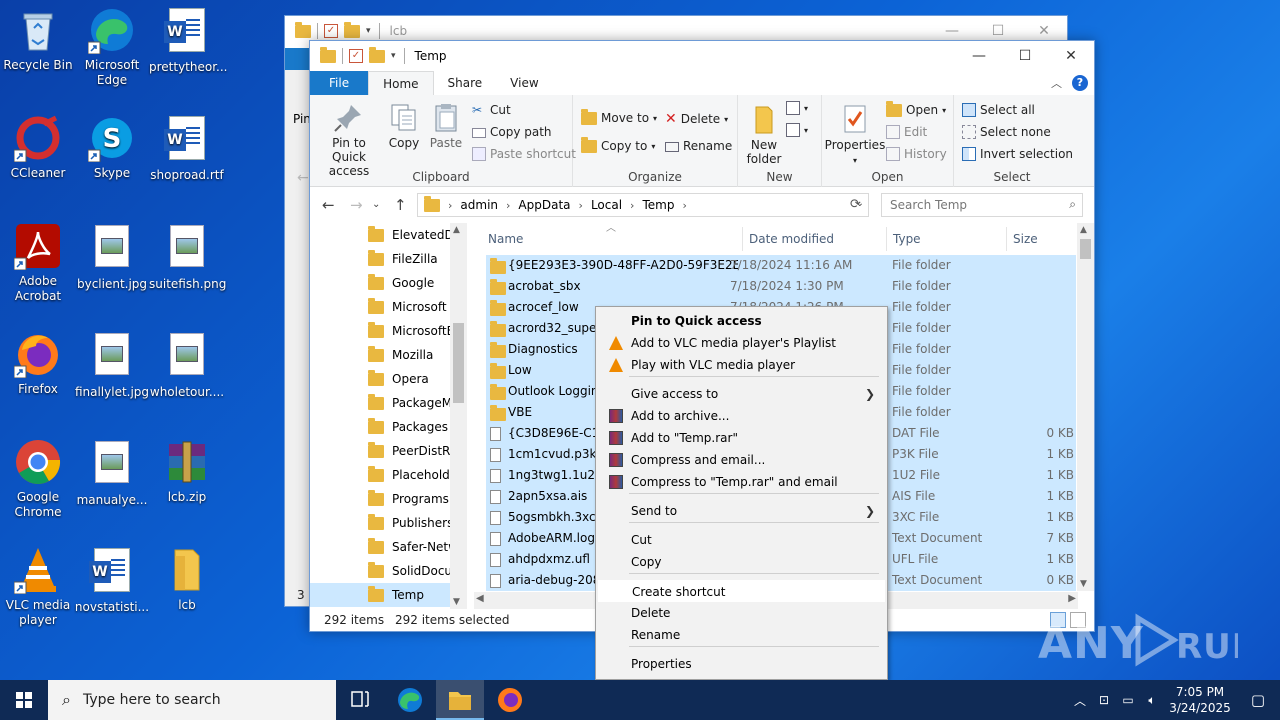 The image size is (1280, 720). What do you see at coordinates (741, 540) in the screenshot?
I see `menu-item: Cut` at bounding box center [741, 540].